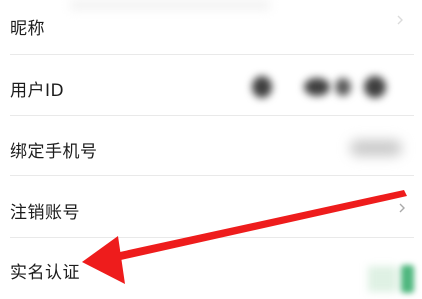 The image size is (422, 299). What do you see at coordinates (45, 273) in the screenshot?
I see `real-name-verification-label: 实名认证` at bounding box center [45, 273].